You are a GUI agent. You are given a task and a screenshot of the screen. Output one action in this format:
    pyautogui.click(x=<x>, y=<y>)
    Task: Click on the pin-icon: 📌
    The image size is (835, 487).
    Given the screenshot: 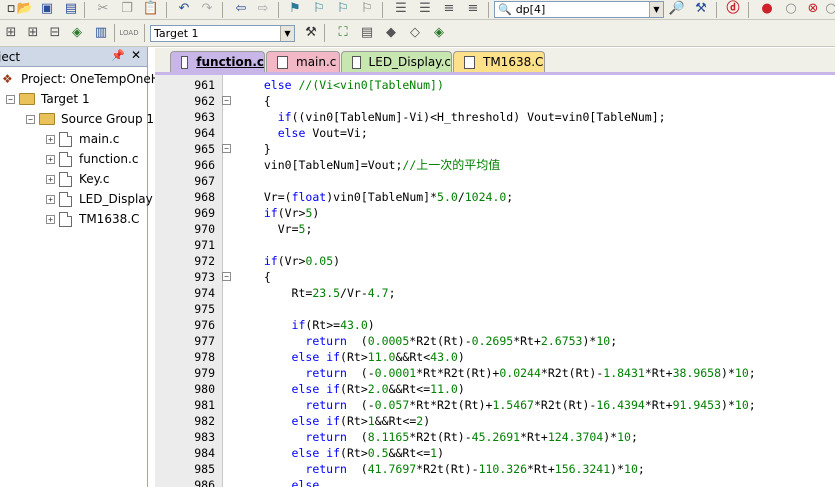 What is the action you would take?
    pyautogui.click(x=118, y=55)
    